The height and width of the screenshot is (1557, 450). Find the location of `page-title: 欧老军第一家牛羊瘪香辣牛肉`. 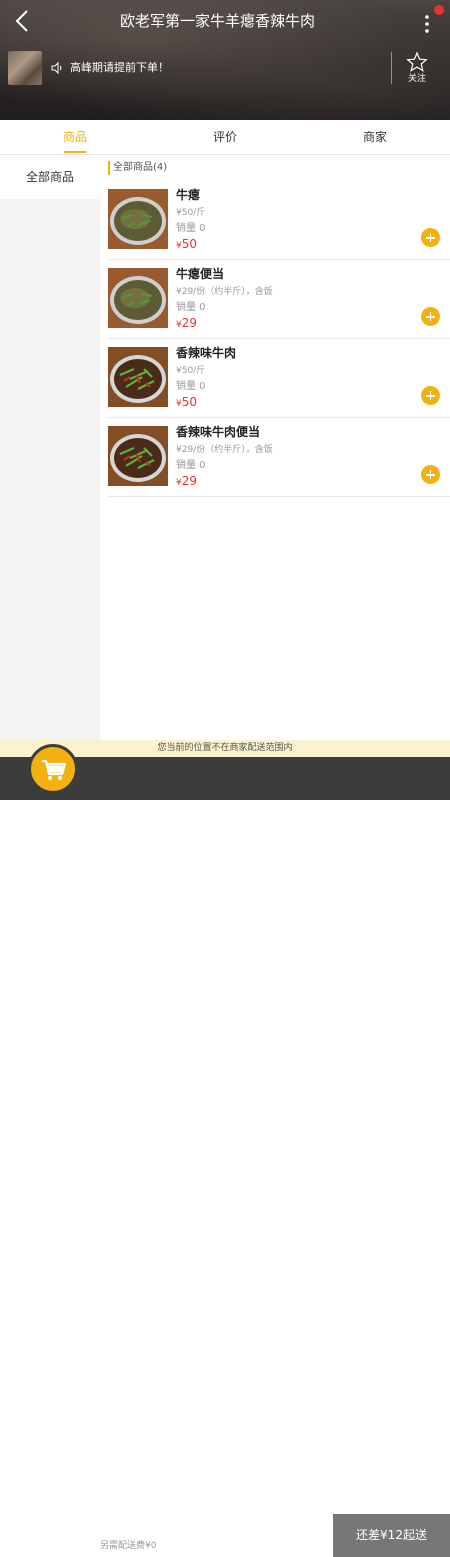

page-title: 欧老军第一家牛羊瘪香辣牛肉 is located at coordinates (217, 21).